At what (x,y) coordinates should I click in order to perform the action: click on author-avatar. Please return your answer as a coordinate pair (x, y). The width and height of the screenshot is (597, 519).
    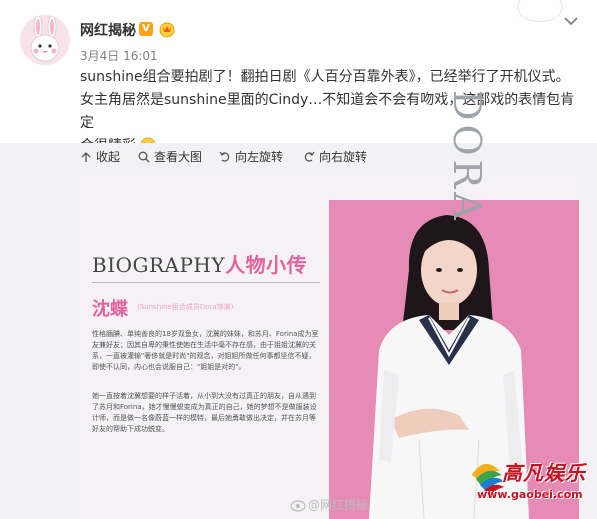
    Looking at the image, I should click on (45, 40).